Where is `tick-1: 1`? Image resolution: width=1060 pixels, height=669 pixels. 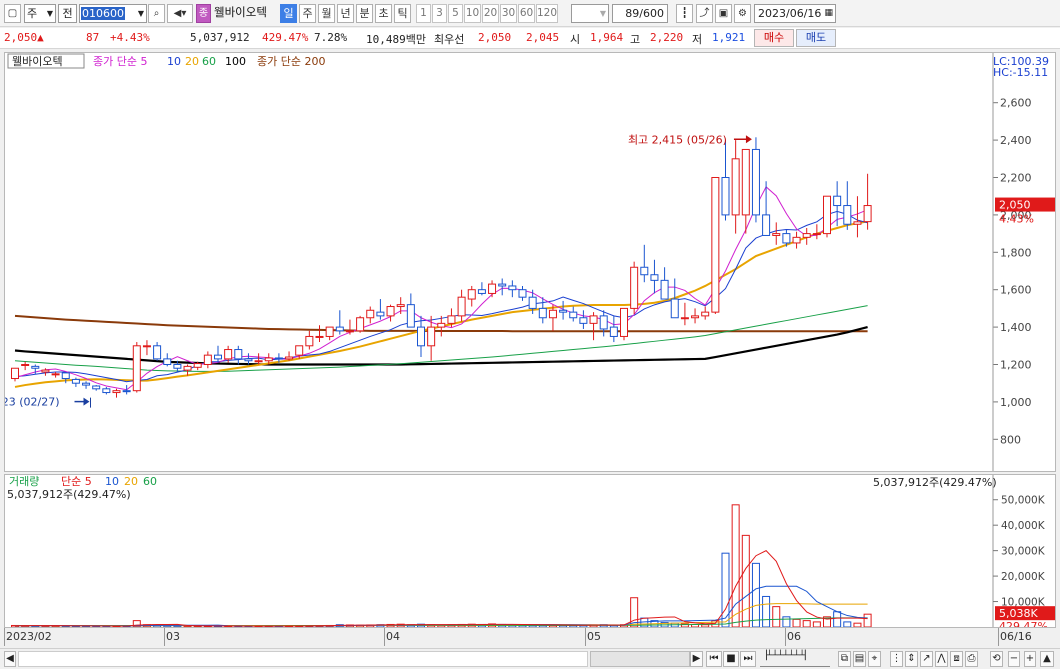 tick-1: 1 is located at coordinates (423, 13).